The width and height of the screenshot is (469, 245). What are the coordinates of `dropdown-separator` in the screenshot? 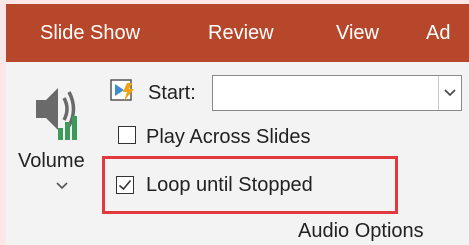 It's located at (438, 93).